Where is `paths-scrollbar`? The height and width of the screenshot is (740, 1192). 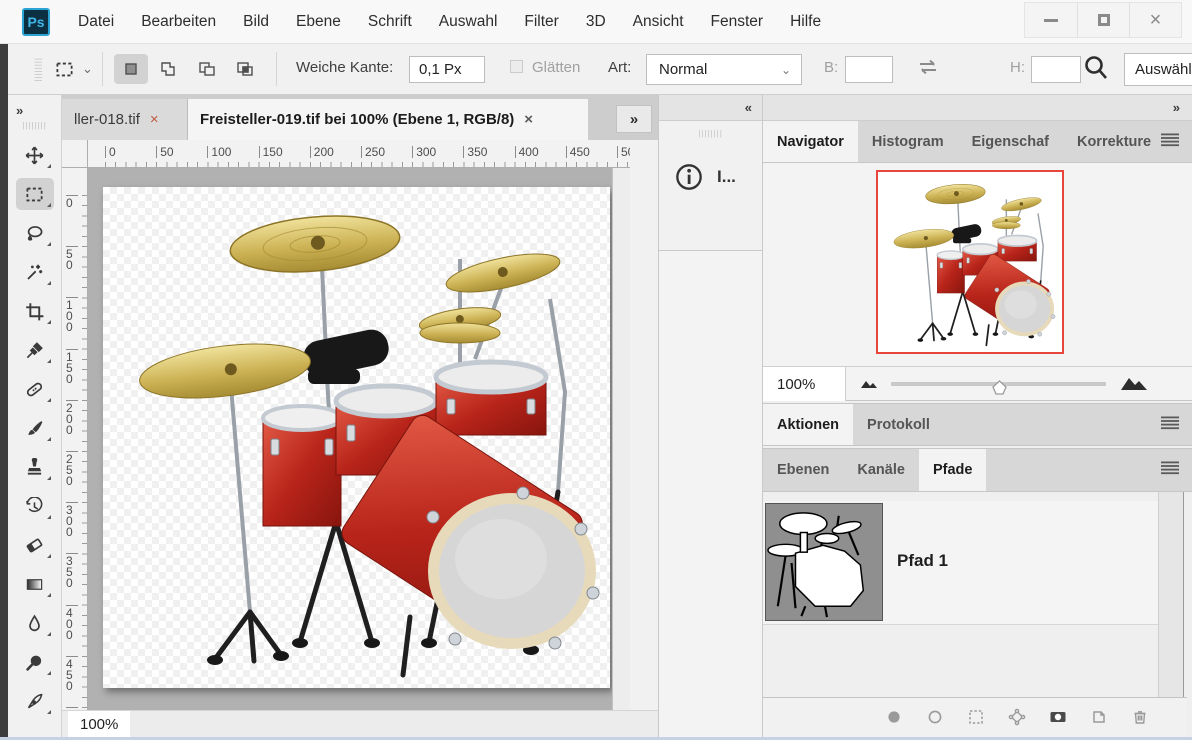
paths-scrollbar is located at coordinates (1171, 594).